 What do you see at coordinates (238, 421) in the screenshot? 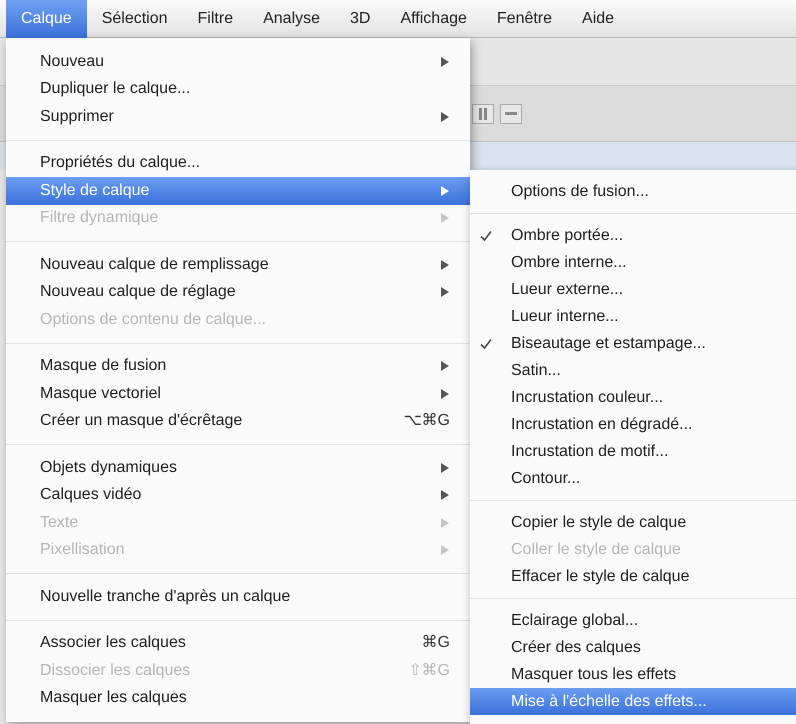
I see `menu-item: Créer un masque d'écrêtage ⌥⌘G` at bounding box center [238, 421].